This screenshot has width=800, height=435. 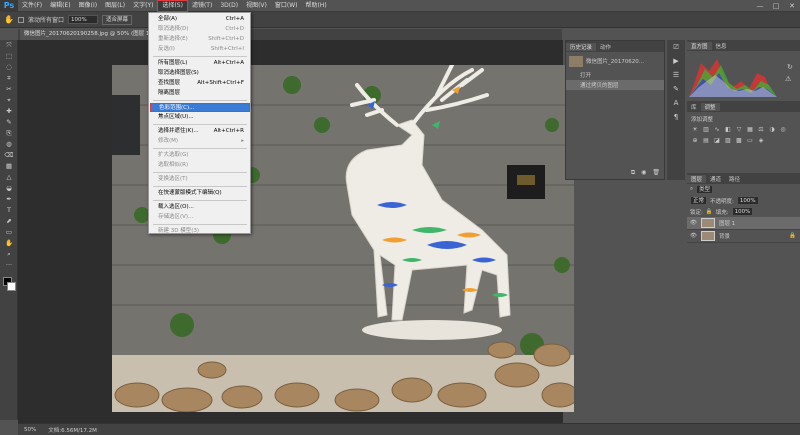 I want to click on healing-icon: ✚, so click(x=9, y=111).